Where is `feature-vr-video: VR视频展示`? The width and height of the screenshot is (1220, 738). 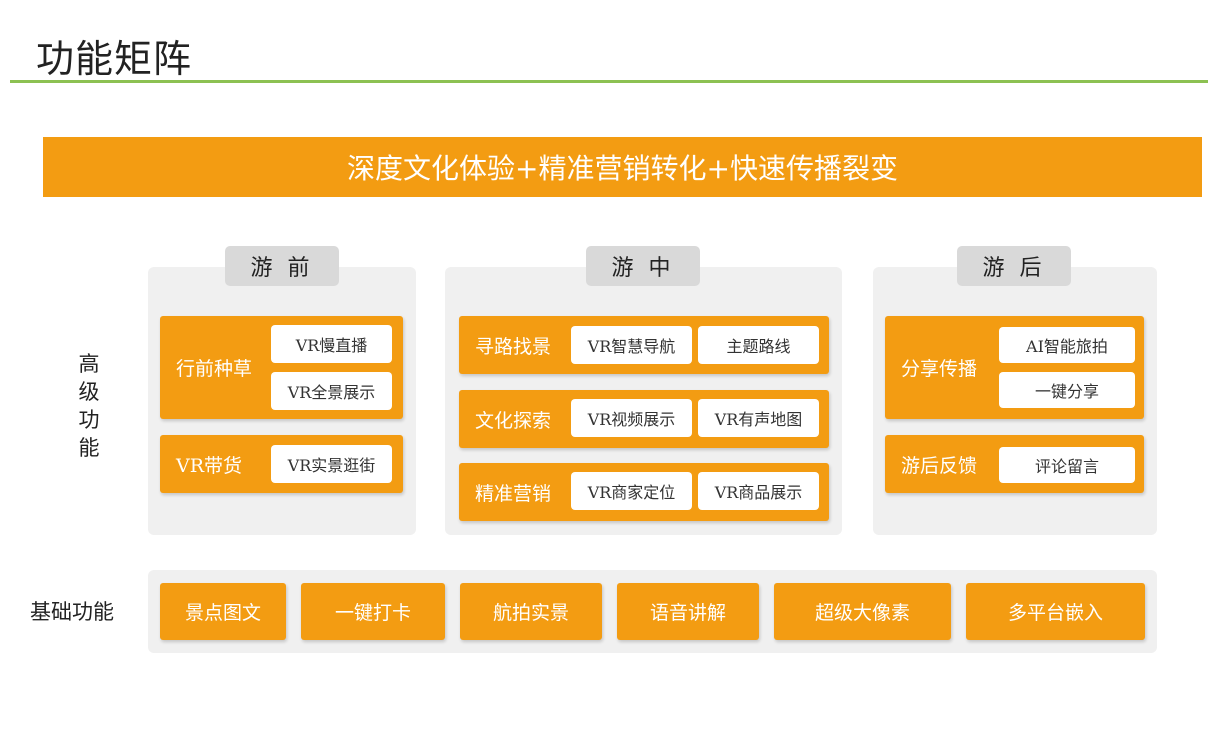
feature-vr-video: VR视频展示 is located at coordinates (631, 418).